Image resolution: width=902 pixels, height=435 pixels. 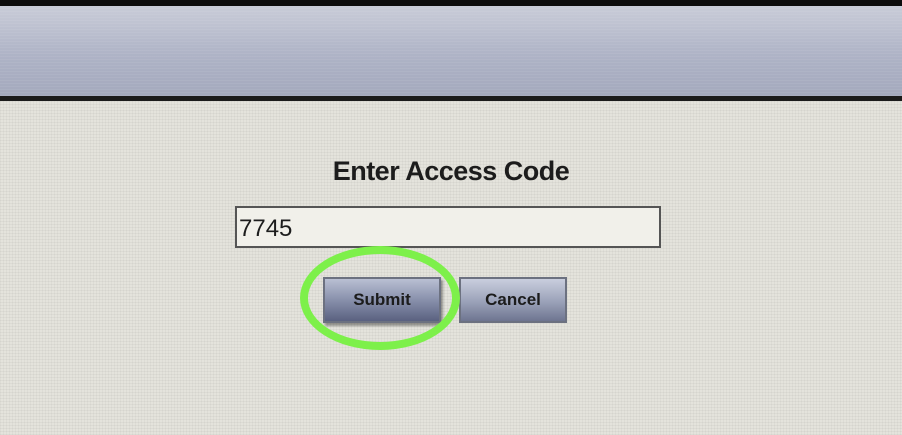 I want to click on dialog-title: Enter Access Code, so click(x=451, y=171).